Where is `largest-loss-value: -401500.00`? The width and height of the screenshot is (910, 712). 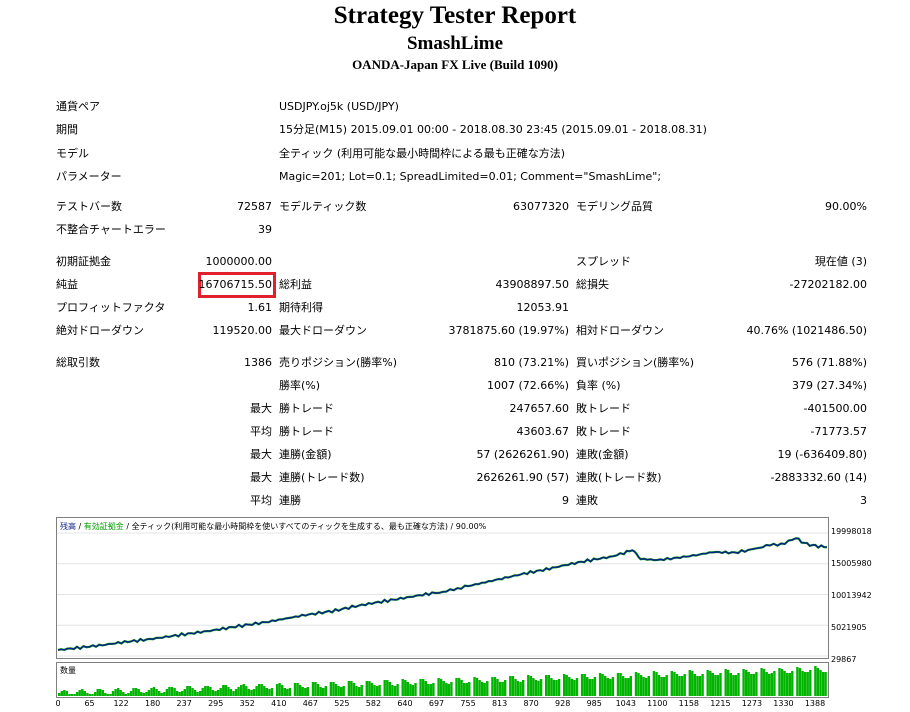 largest-loss-value: -401500.00 is located at coordinates (835, 408).